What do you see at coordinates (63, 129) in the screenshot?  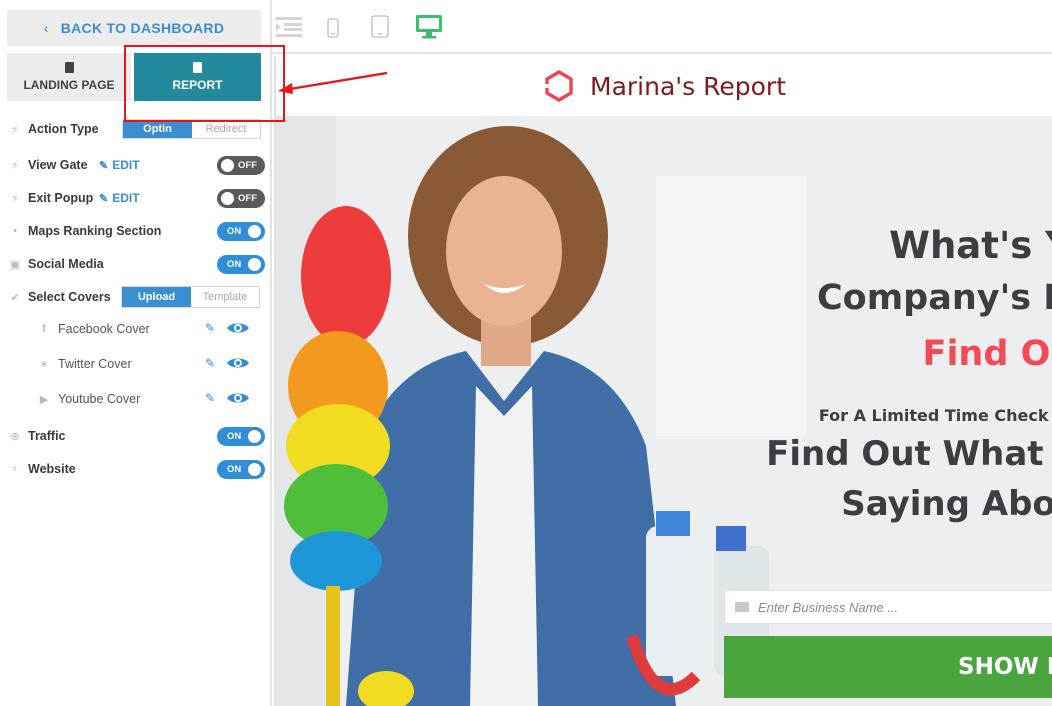 I see `action-type-label: Action Type` at bounding box center [63, 129].